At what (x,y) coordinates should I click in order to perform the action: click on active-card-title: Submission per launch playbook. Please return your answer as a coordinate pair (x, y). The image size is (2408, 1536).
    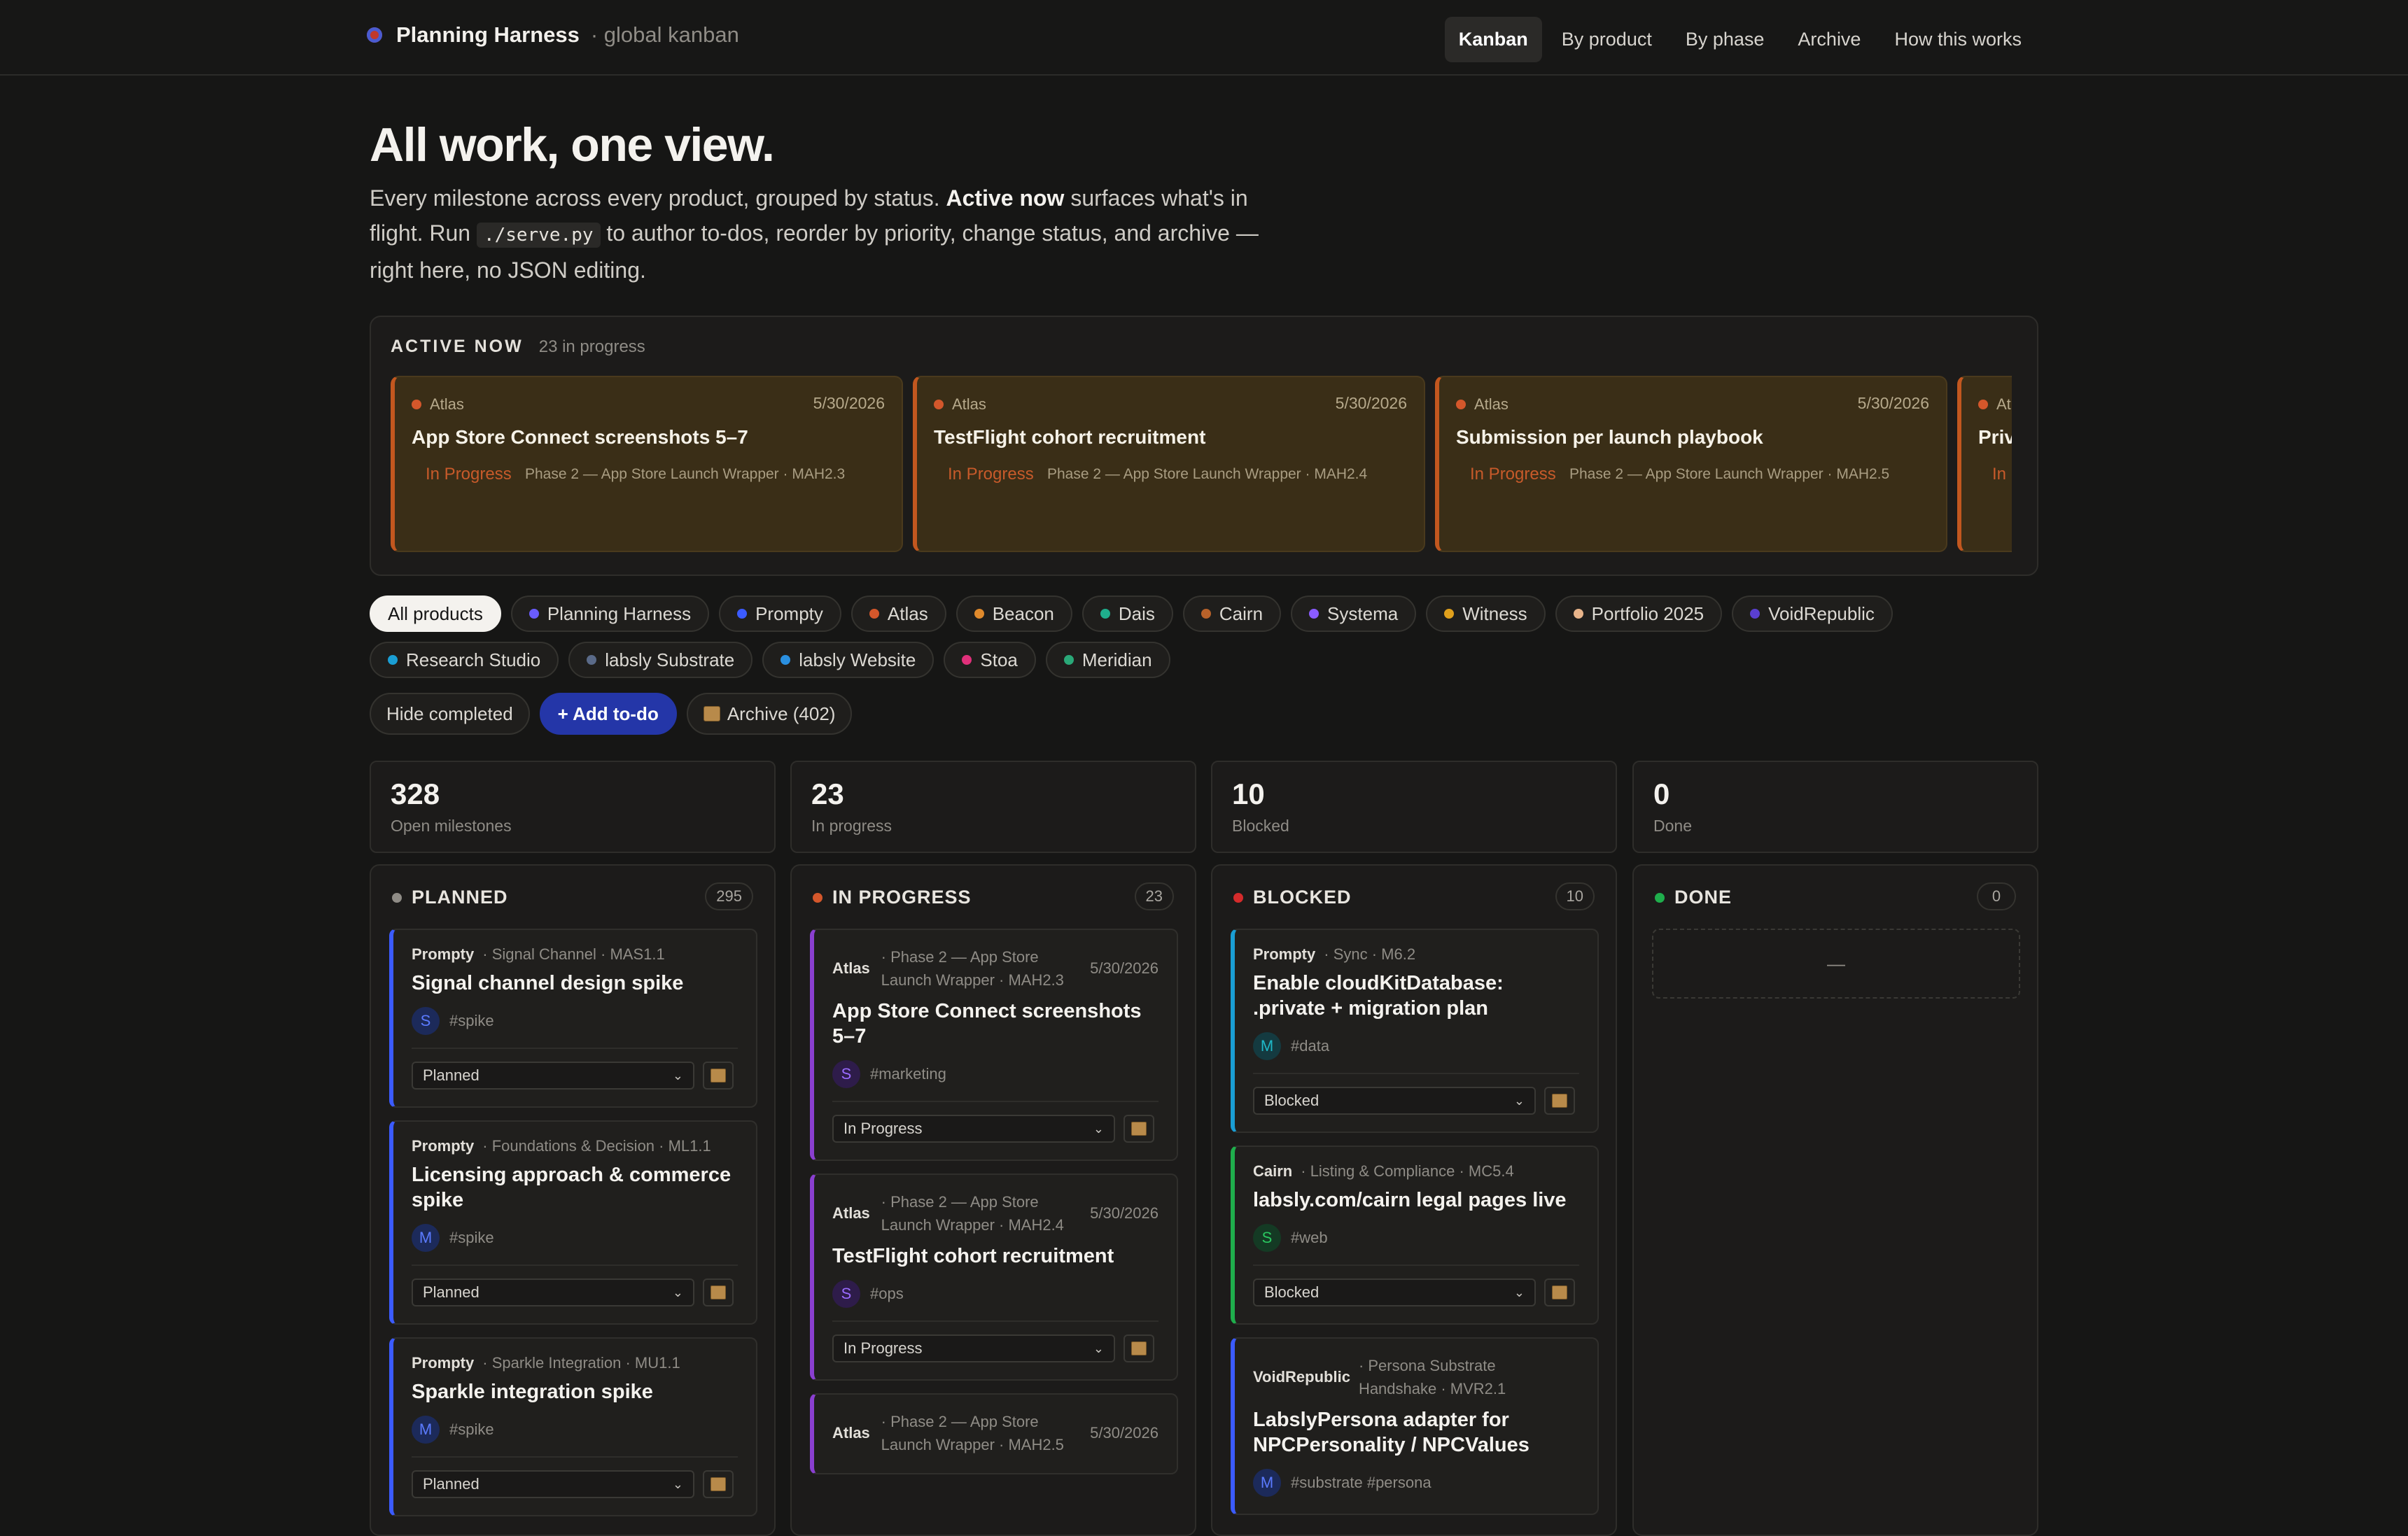
    Looking at the image, I should click on (1609, 437).